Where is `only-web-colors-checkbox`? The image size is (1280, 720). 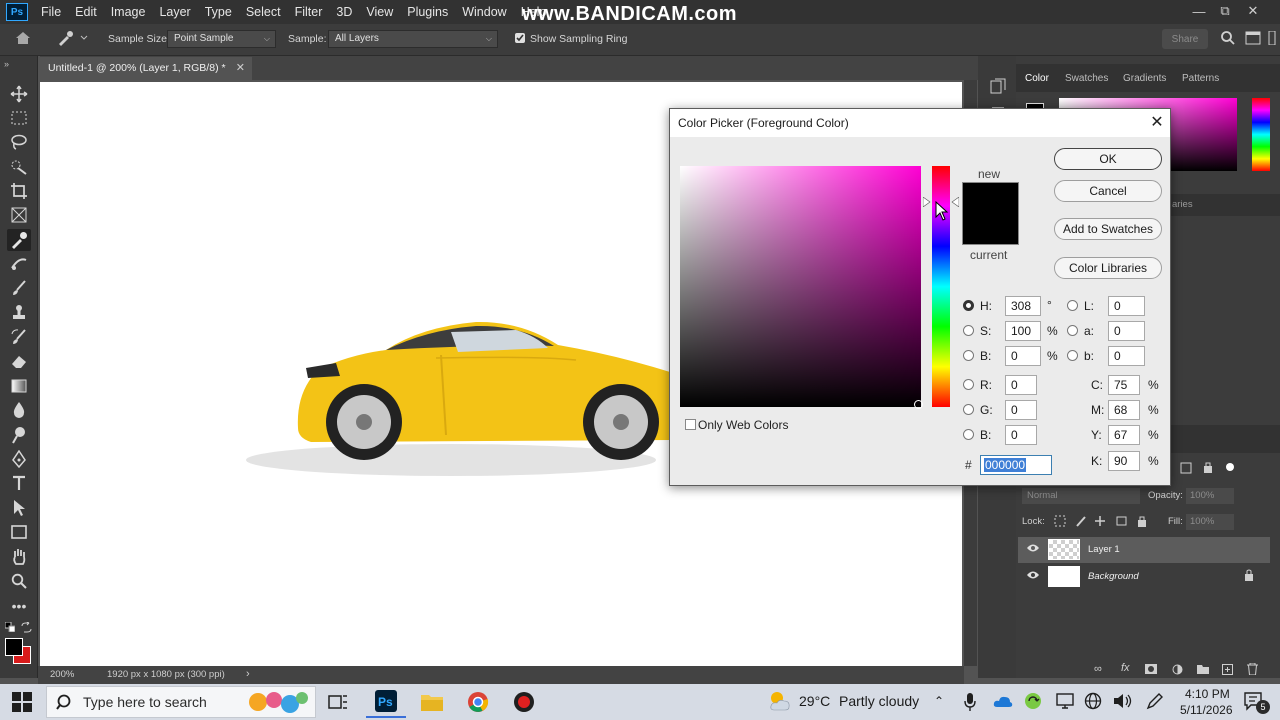 only-web-colors-checkbox is located at coordinates (690, 424).